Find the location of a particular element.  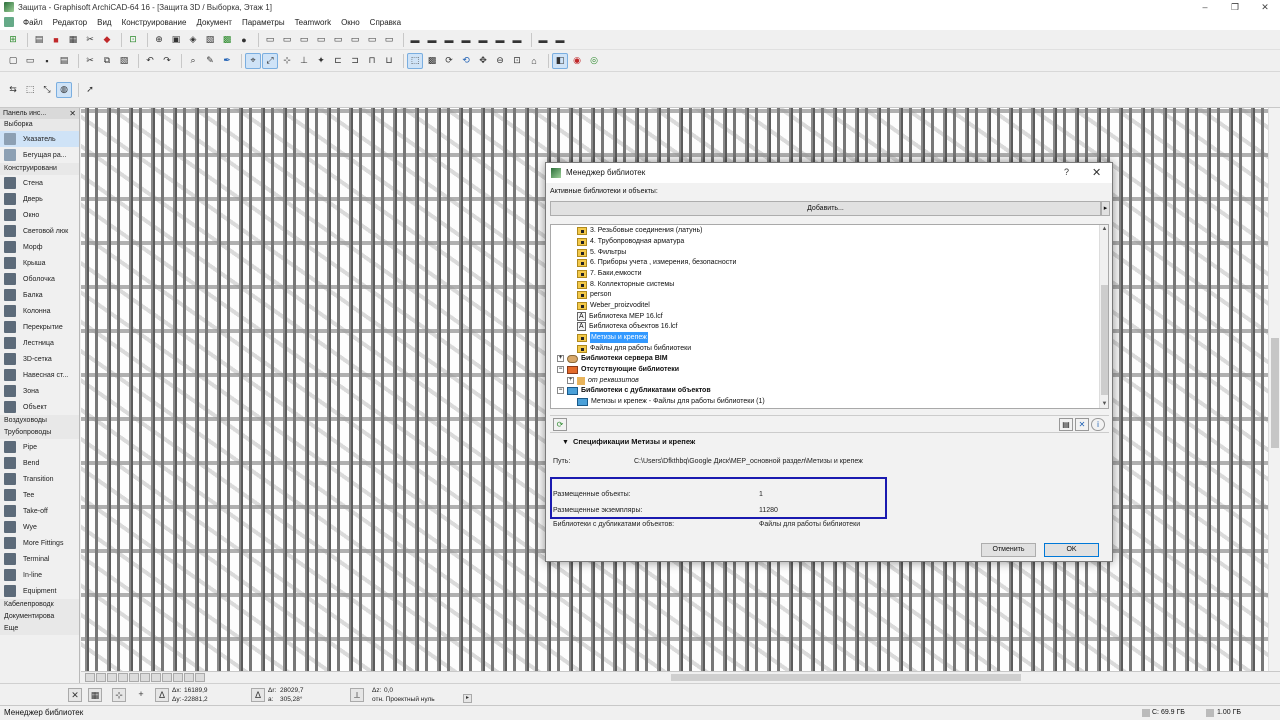

tool-tee: Tee is located at coordinates (39, 495).